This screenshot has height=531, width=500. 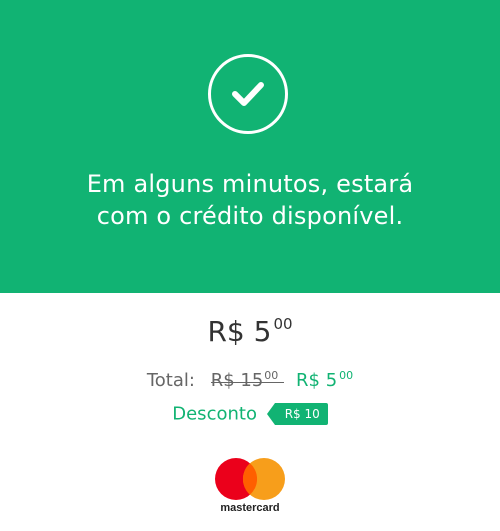 I want to click on final-price-cents: 00, so click(x=346, y=375).